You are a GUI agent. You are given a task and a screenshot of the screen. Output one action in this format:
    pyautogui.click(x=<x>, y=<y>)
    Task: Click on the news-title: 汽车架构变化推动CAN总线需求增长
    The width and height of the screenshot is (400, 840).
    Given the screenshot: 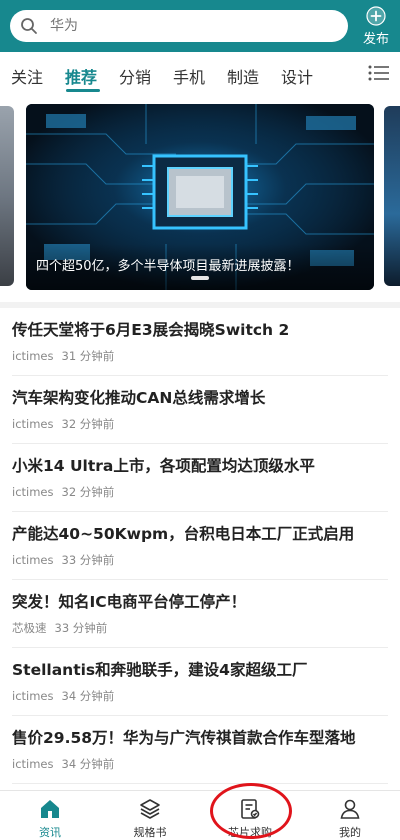 What is the action you would take?
    pyautogui.click(x=139, y=398)
    